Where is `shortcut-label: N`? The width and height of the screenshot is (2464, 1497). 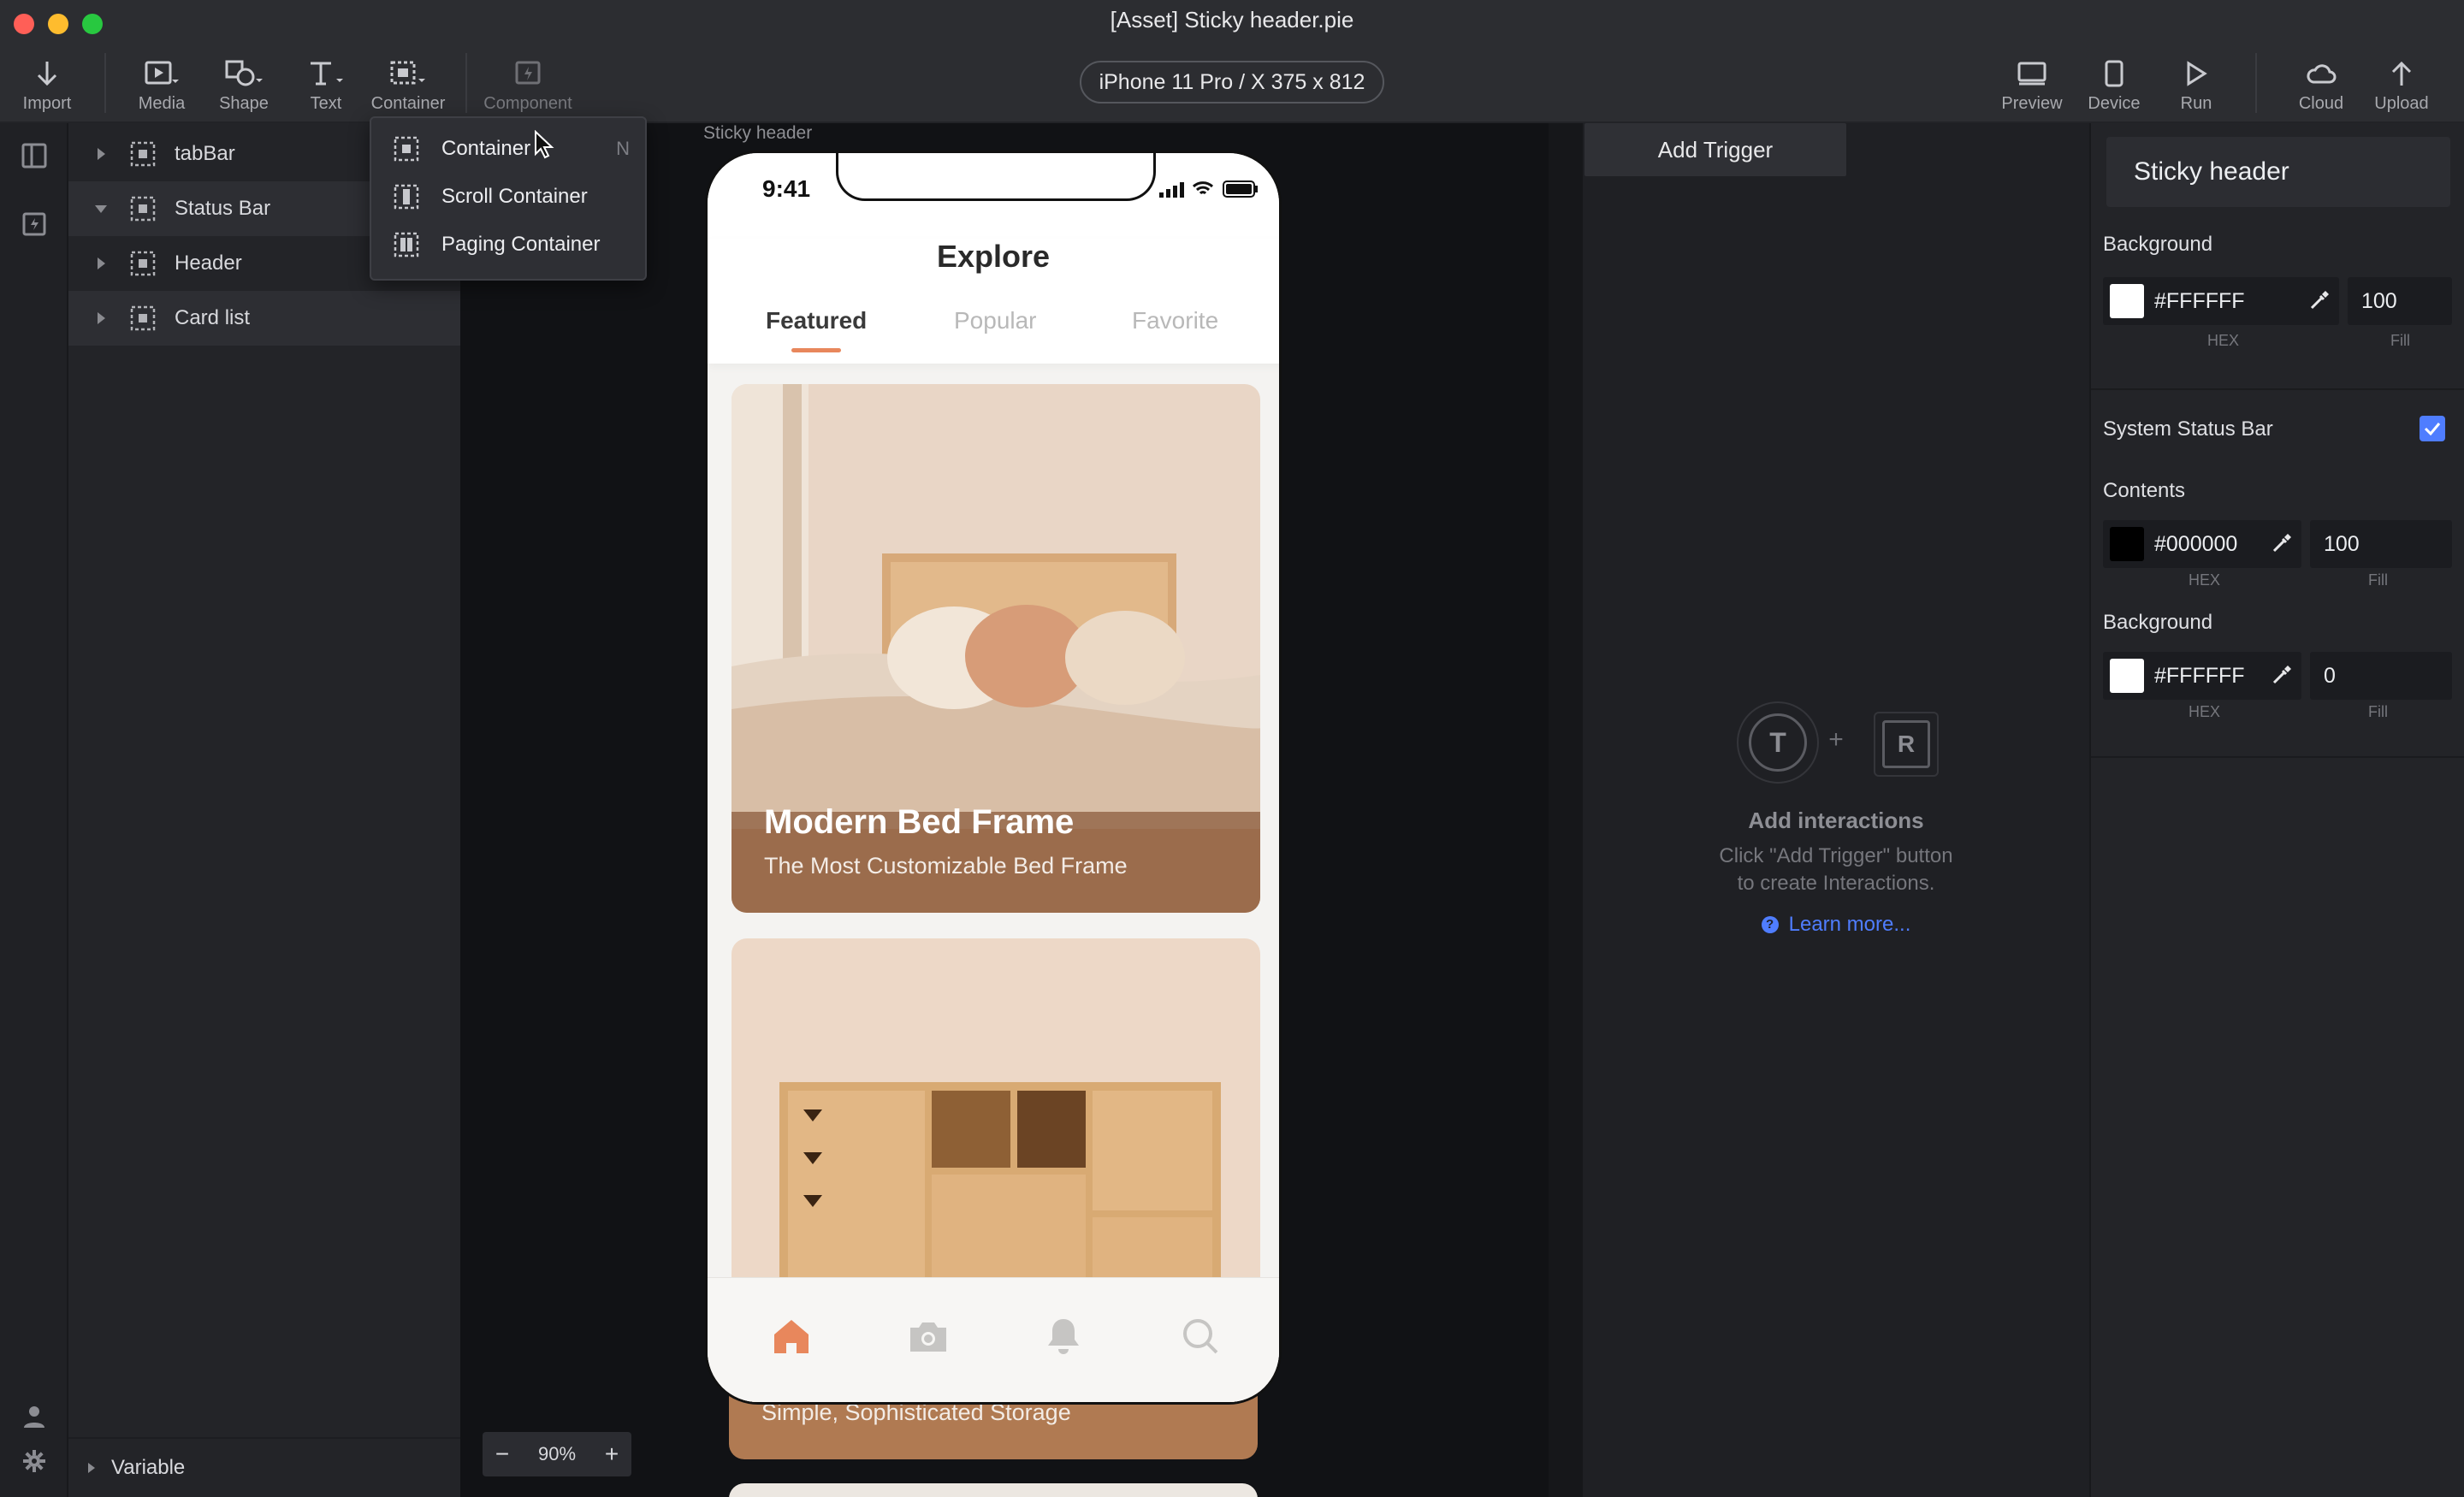 shortcut-label: N is located at coordinates (623, 148).